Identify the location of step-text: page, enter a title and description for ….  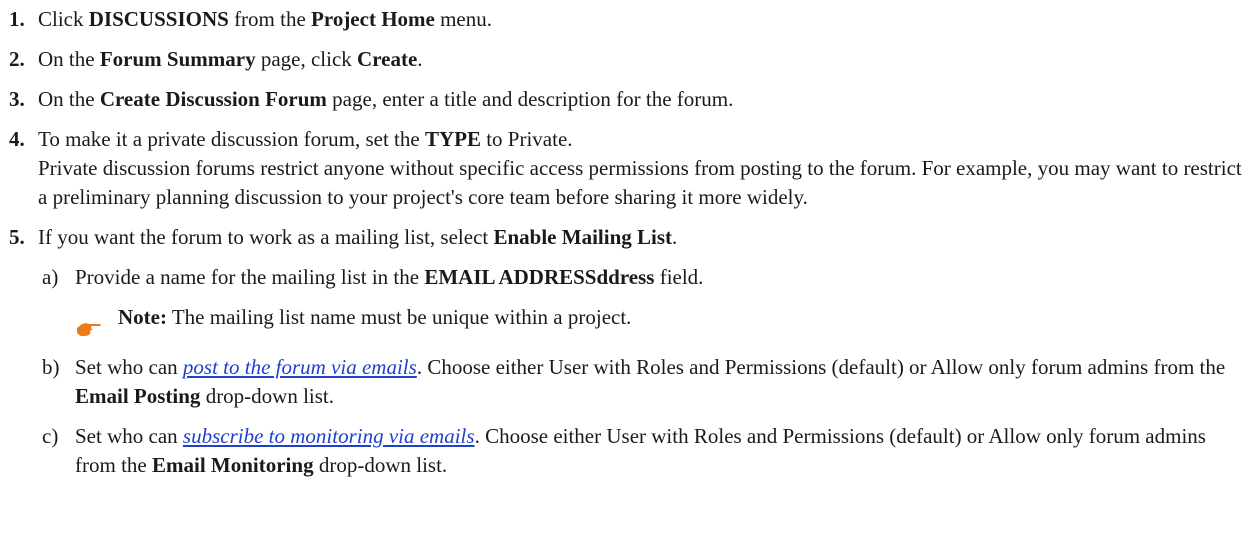
(530, 99).